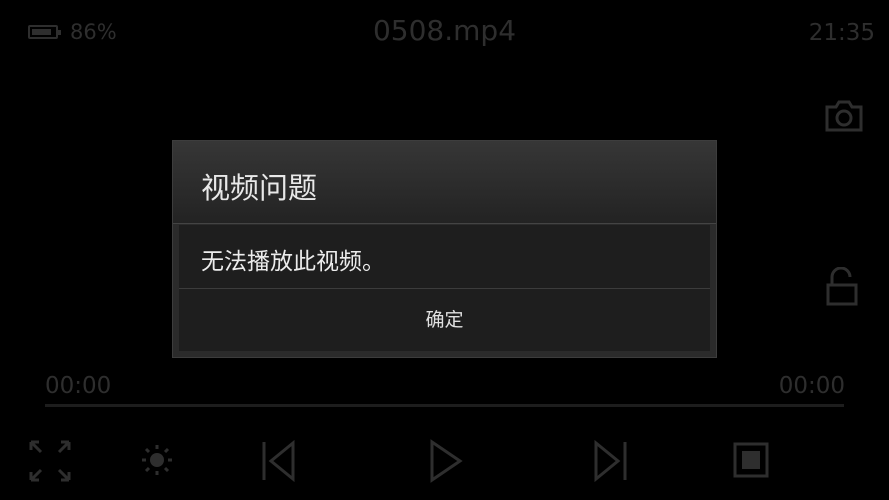  What do you see at coordinates (293, 262) in the screenshot?
I see `dialog-message: 无法播放此视频。` at bounding box center [293, 262].